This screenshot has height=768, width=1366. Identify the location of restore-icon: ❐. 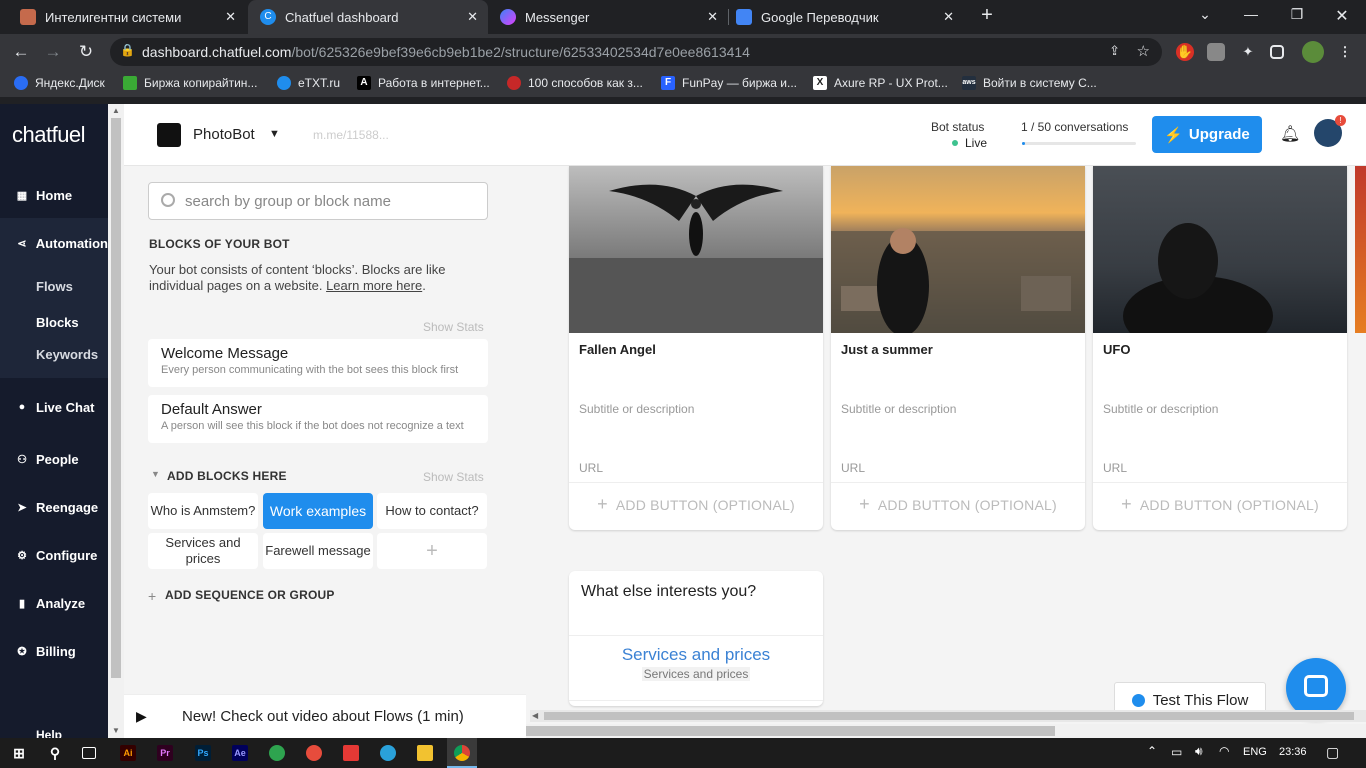
(1297, 14).